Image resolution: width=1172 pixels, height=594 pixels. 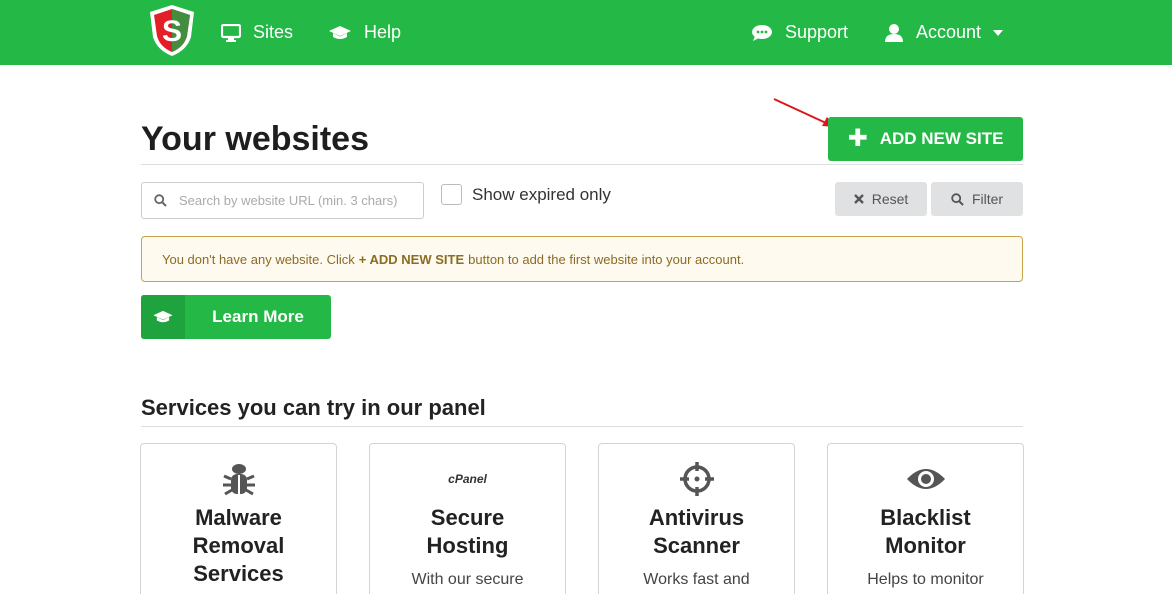 What do you see at coordinates (858, 199) in the screenshot?
I see `close-icon` at bounding box center [858, 199].